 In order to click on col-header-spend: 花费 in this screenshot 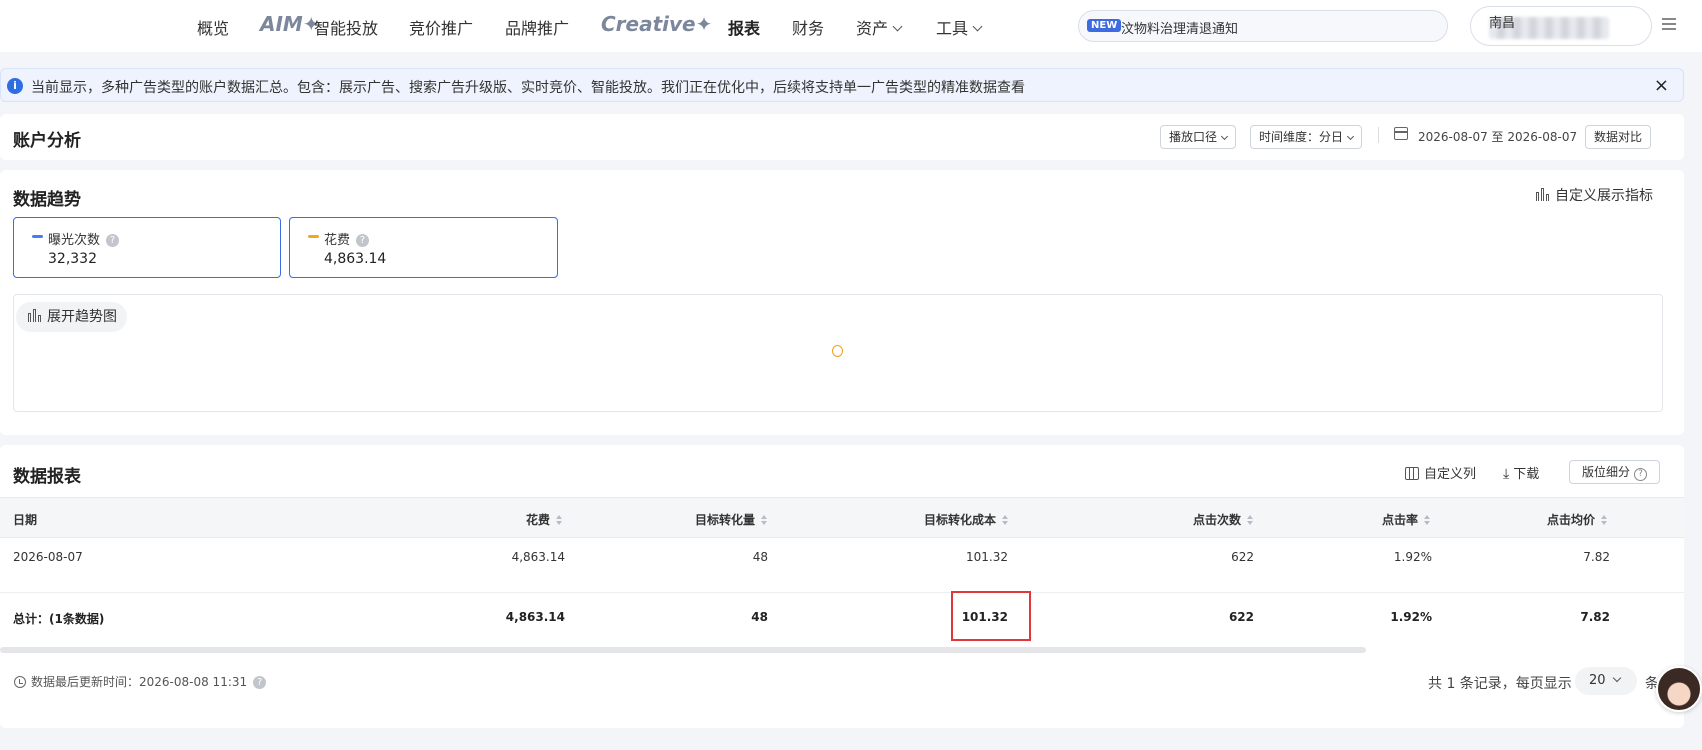, I will do `click(544, 519)`.